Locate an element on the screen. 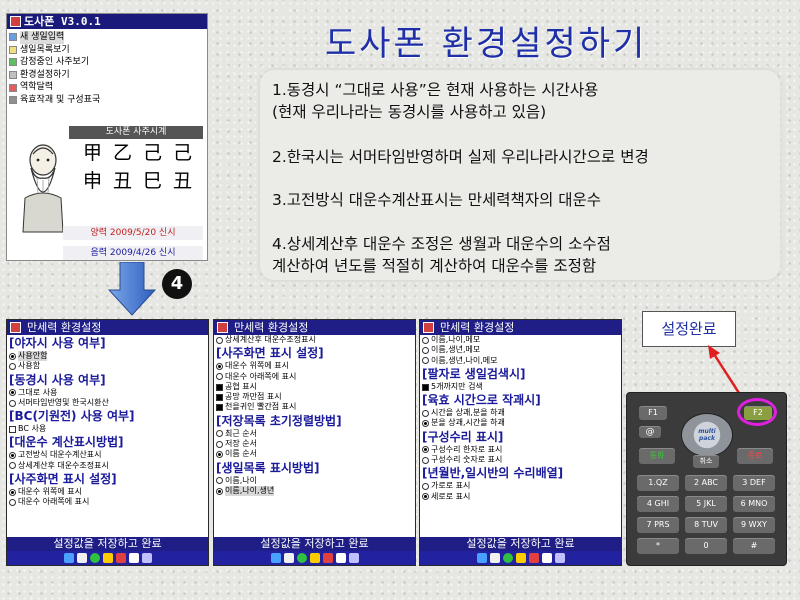 The image size is (800, 600). radio-option: 그대로 사용 is located at coordinates (108, 393).